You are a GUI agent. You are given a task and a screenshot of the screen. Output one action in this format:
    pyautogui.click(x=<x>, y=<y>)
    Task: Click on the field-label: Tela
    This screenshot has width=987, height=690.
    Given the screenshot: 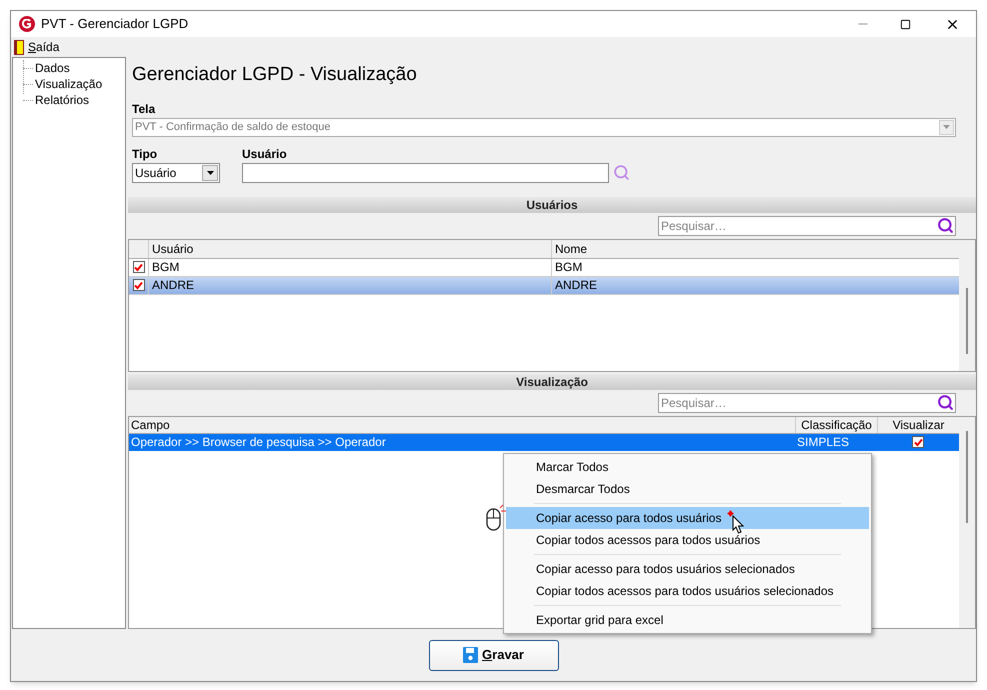 What is the action you would take?
    pyautogui.click(x=144, y=109)
    